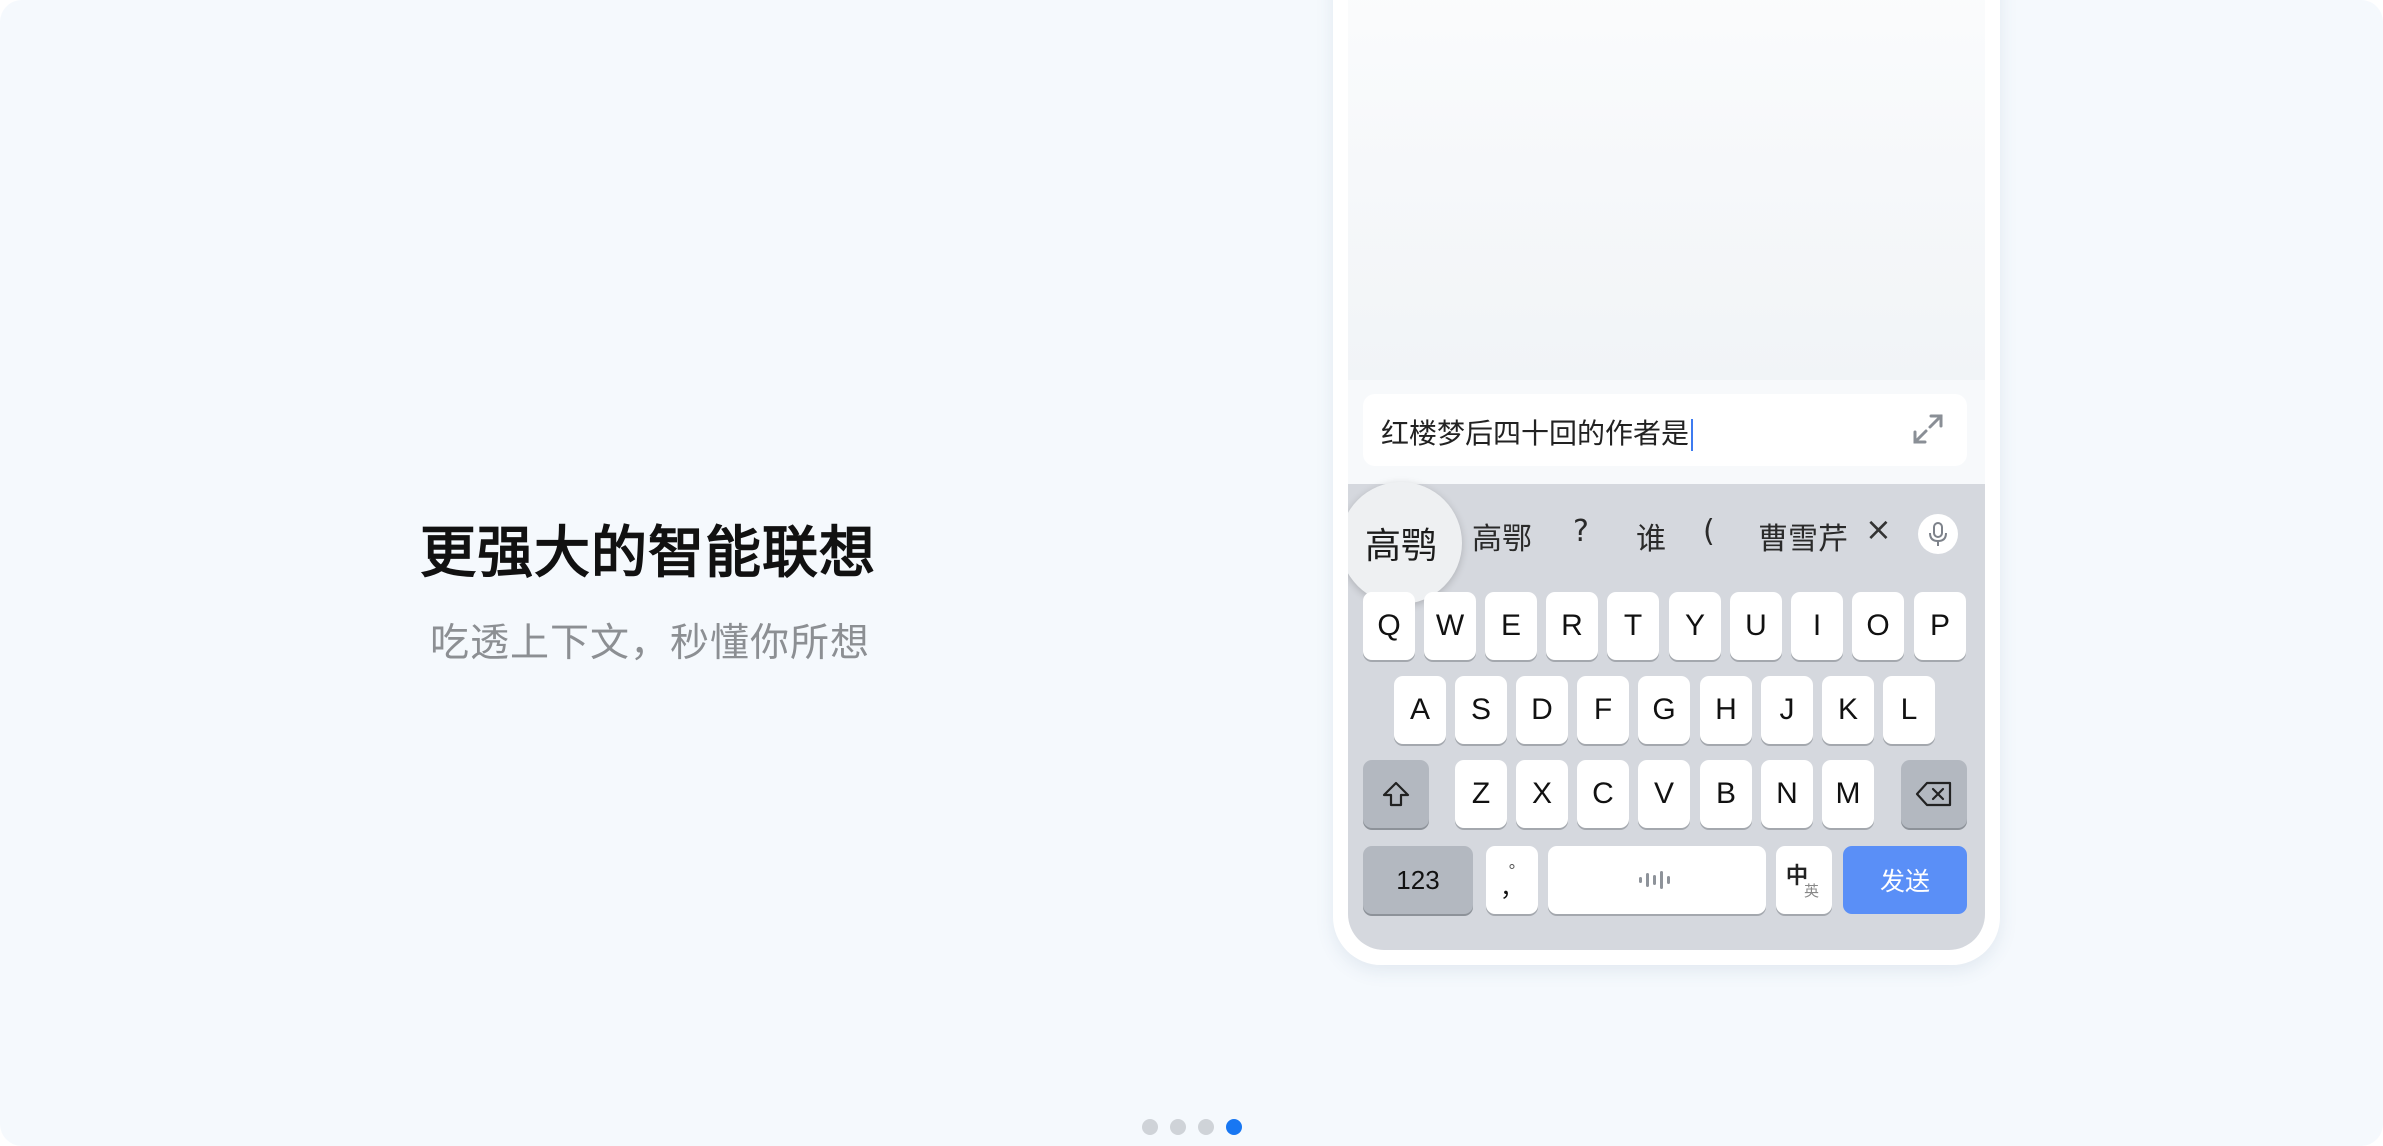  What do you see at coordinates (1878, 529) in the screenshot?
I see `close-candidates-button: ×` at bounding box center [1878, 529].